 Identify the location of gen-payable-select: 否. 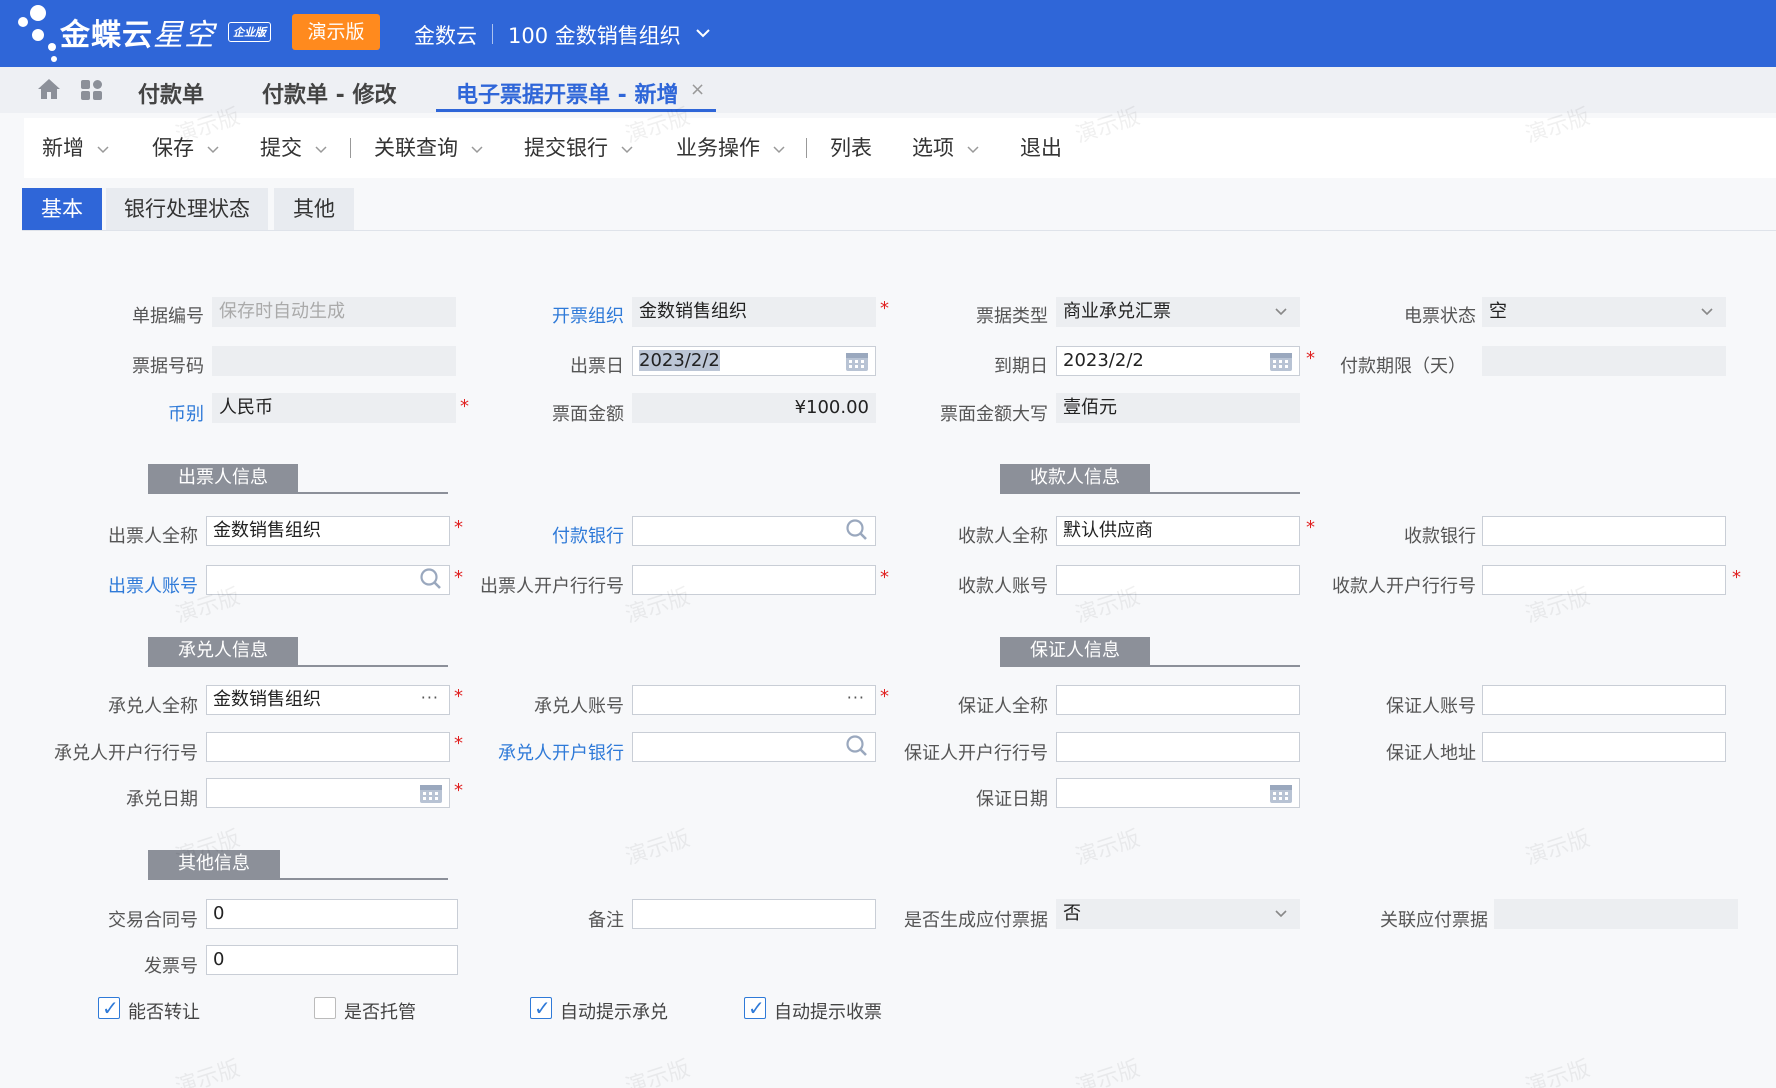
(1178, 914).